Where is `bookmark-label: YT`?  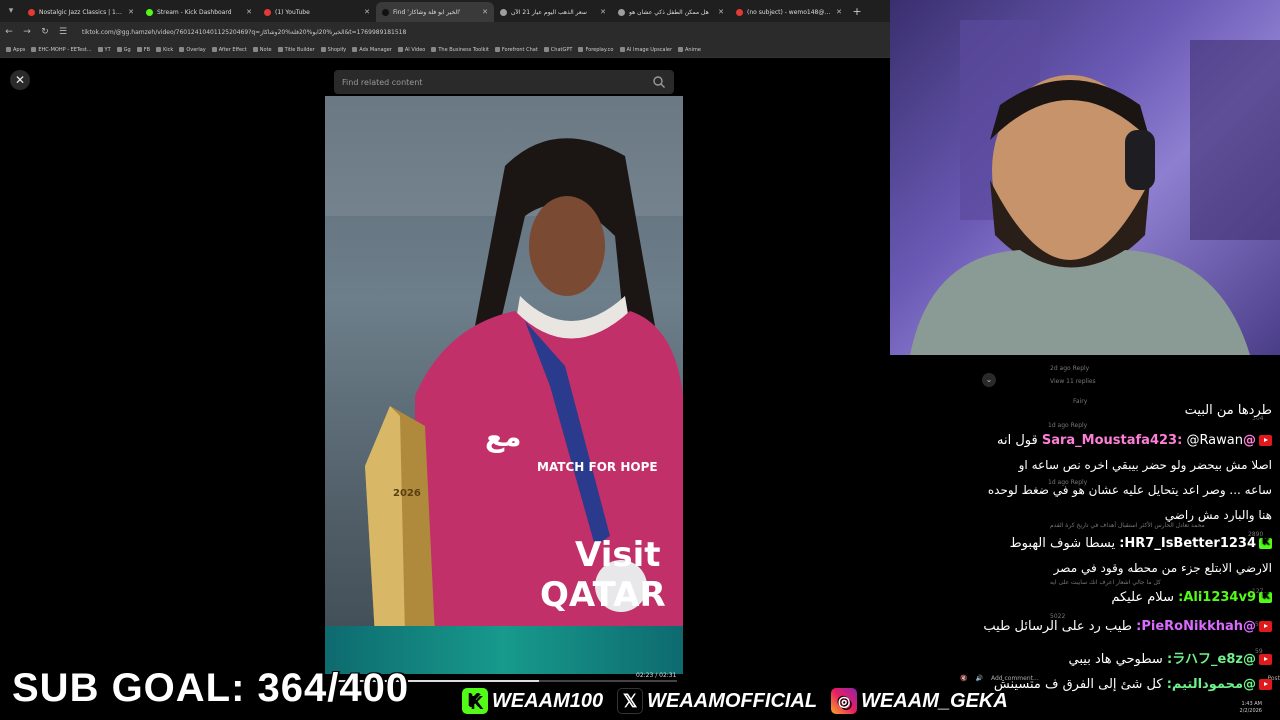 bookmark-label: YT is located at coordinates (107, 49).